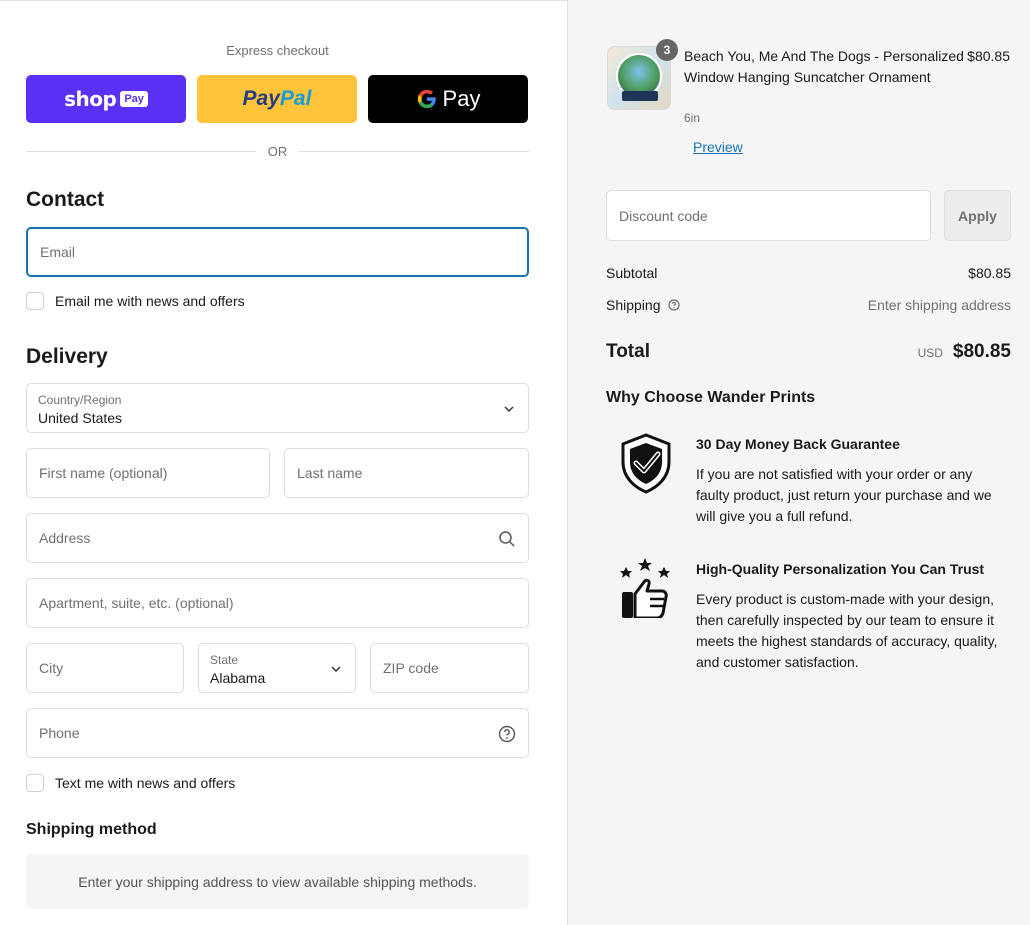 This screenshot has width=1030, height=925. Describe the element at coordinates (461, 98) in the screenshot. I see `google-pay-word: Pay` at that location.